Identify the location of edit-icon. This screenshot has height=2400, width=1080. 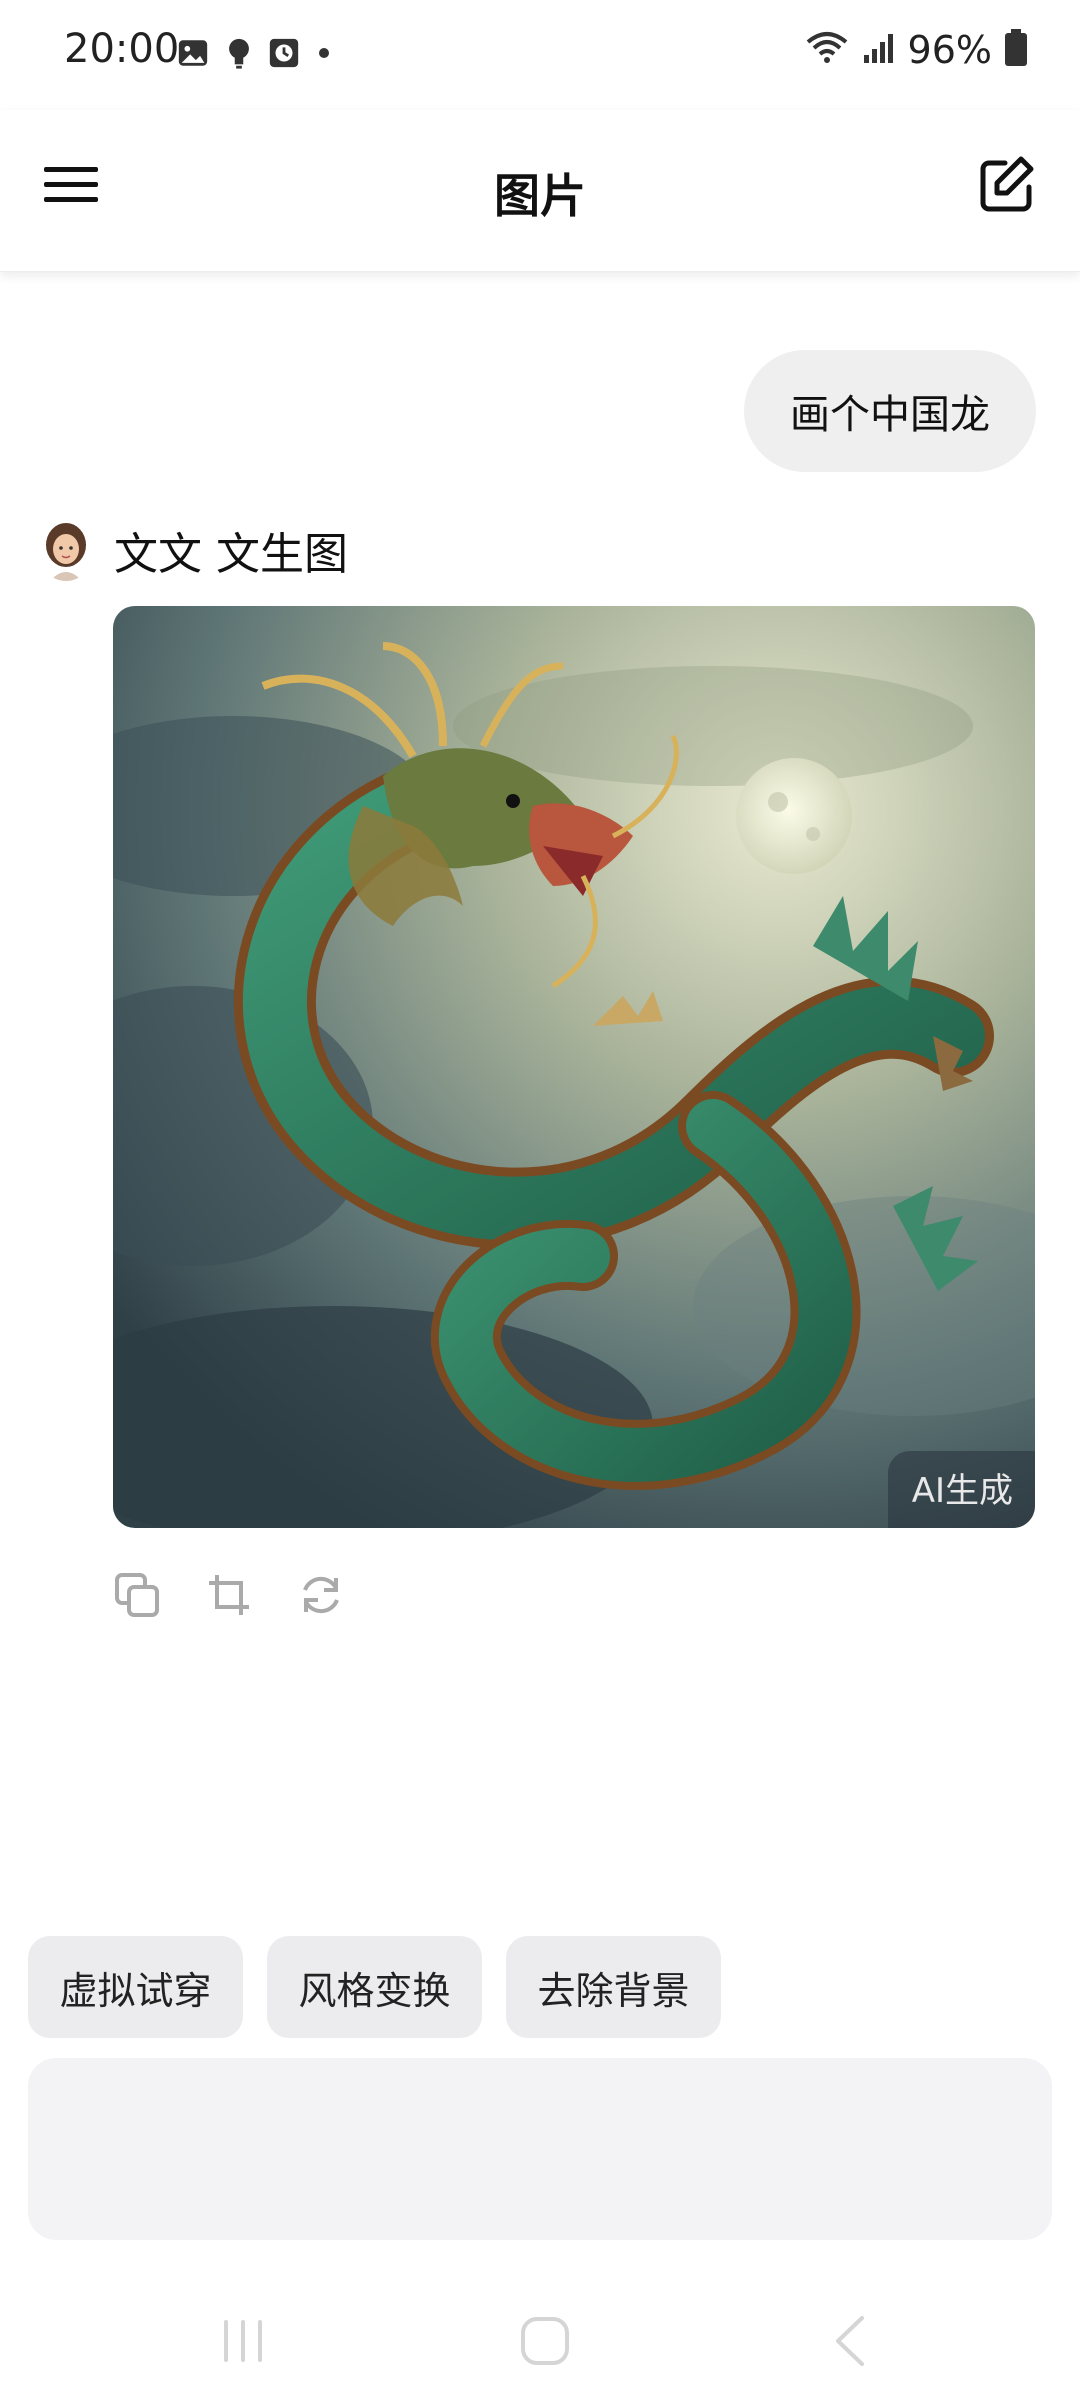
(1007, 187).